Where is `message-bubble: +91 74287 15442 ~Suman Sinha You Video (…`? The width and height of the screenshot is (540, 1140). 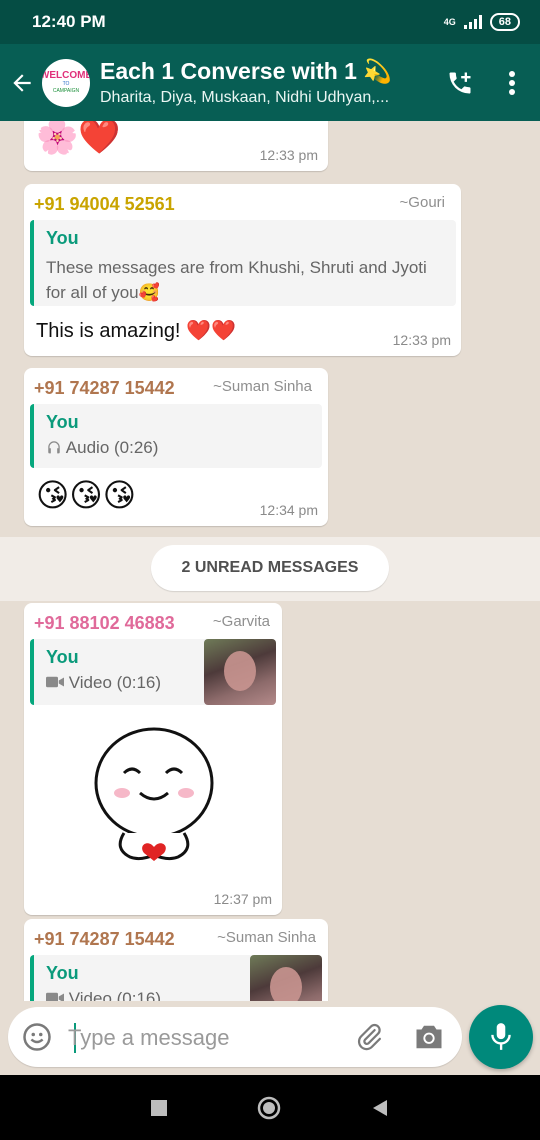 message-bubble: +91 74287 15442 ~Suman Sinha You Video (… is located at coordinates (176, 960).